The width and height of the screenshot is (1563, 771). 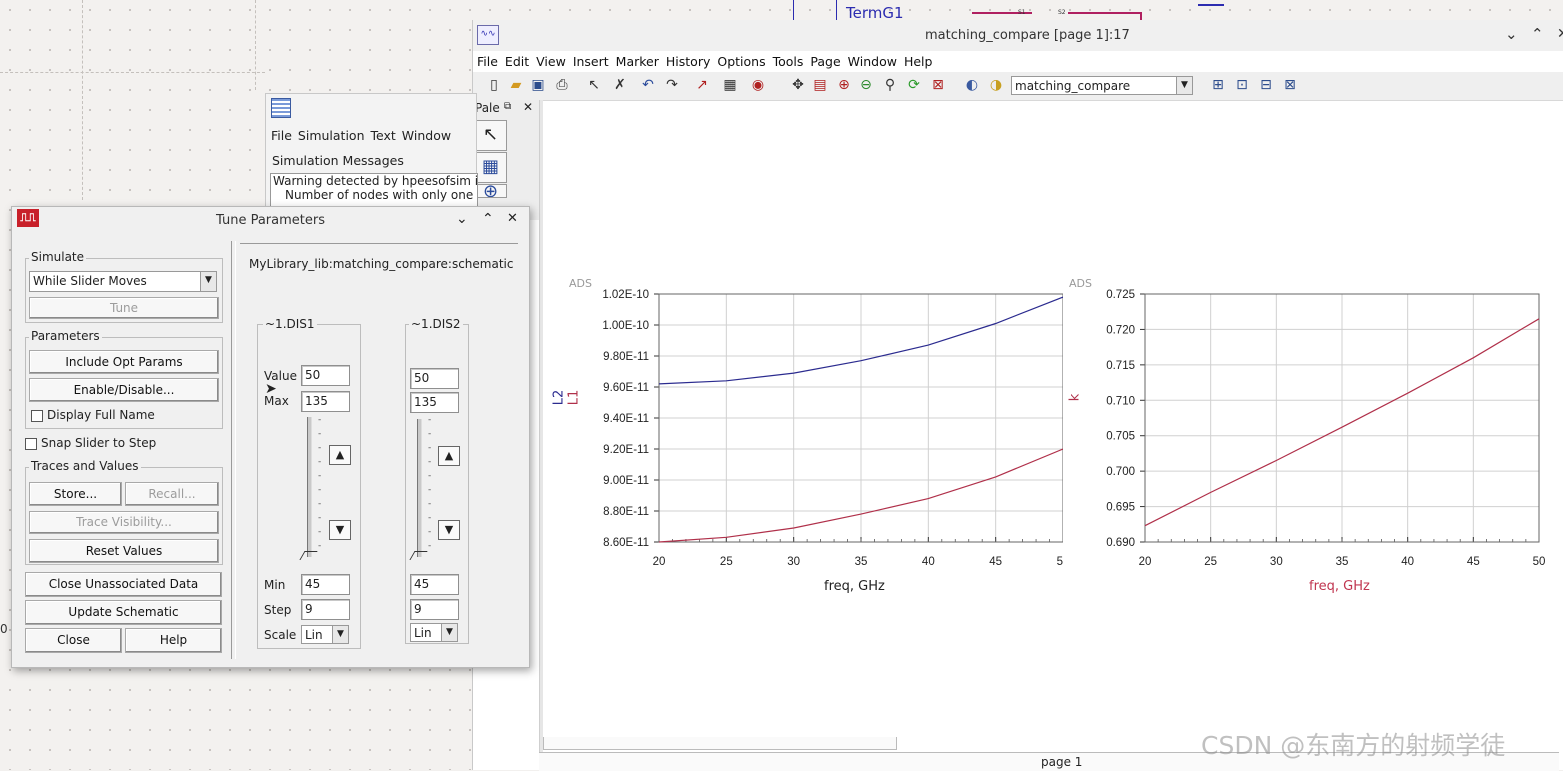 I want to click on refresh-icon: ⟳, so click(x=914, y=85).